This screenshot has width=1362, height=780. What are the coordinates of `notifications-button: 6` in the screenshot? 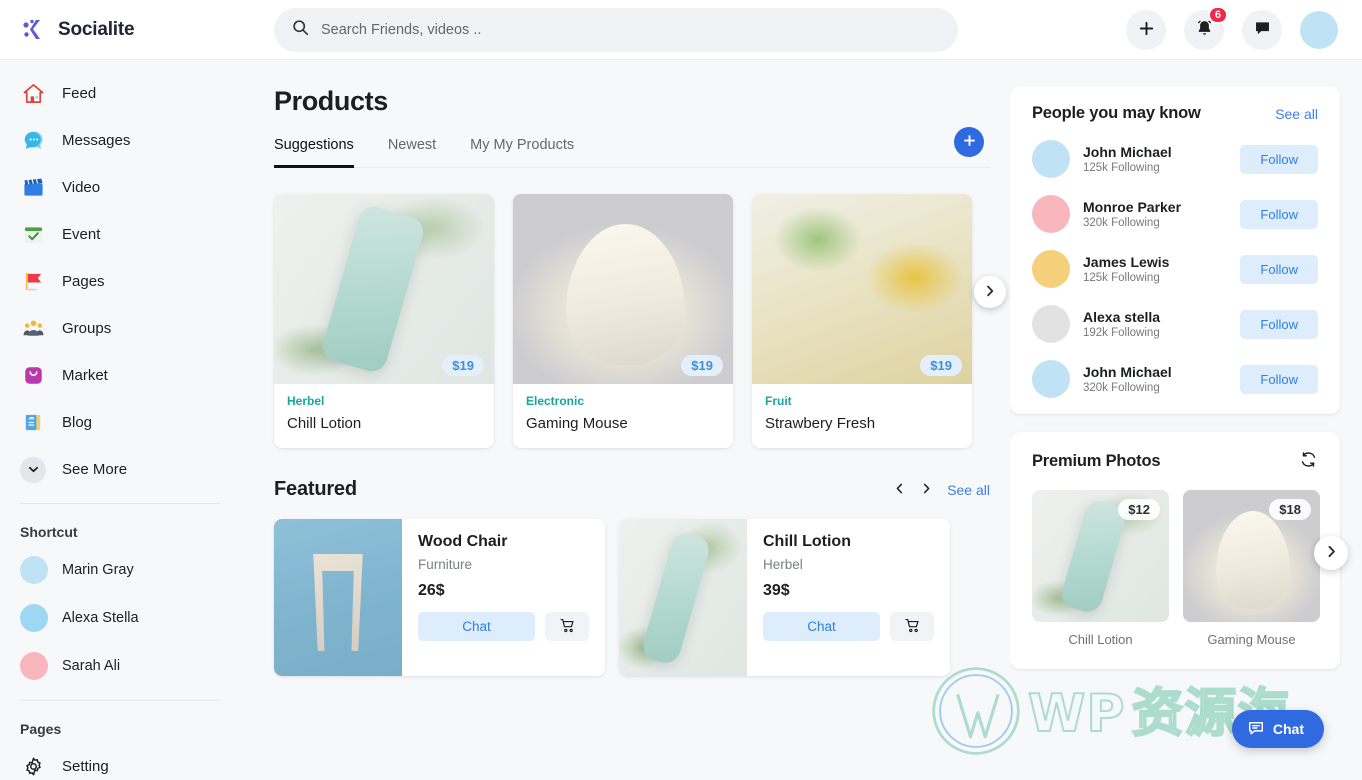 It's located at (1206, 27).